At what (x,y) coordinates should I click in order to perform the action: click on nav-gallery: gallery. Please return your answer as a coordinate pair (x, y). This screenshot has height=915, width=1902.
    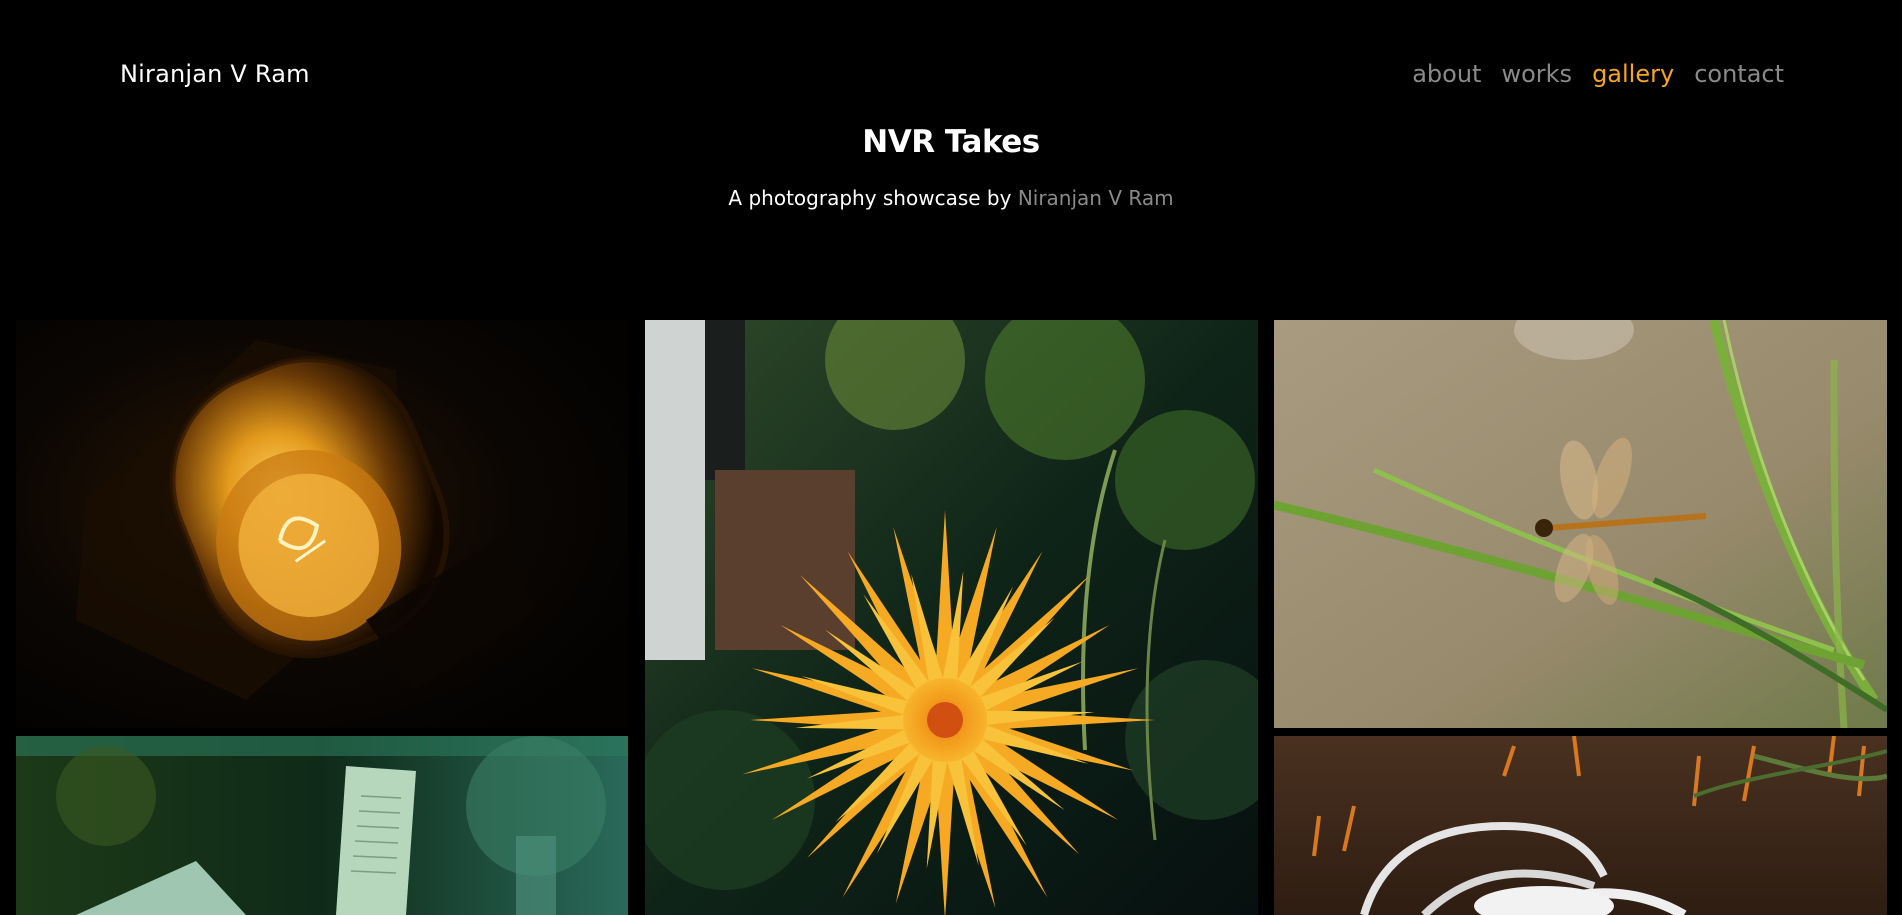
    Looking at the image, I should click on (1633, 74).